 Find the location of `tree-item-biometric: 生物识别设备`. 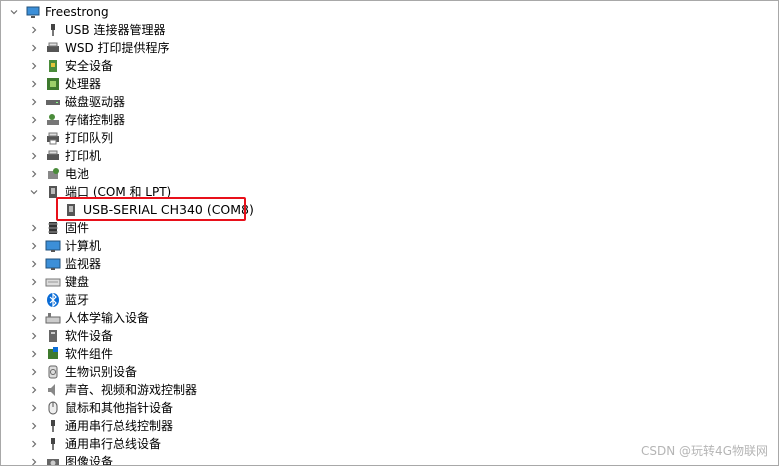

tree-item-biometric: 生物识别设备 is located at coordinates (83, 372).